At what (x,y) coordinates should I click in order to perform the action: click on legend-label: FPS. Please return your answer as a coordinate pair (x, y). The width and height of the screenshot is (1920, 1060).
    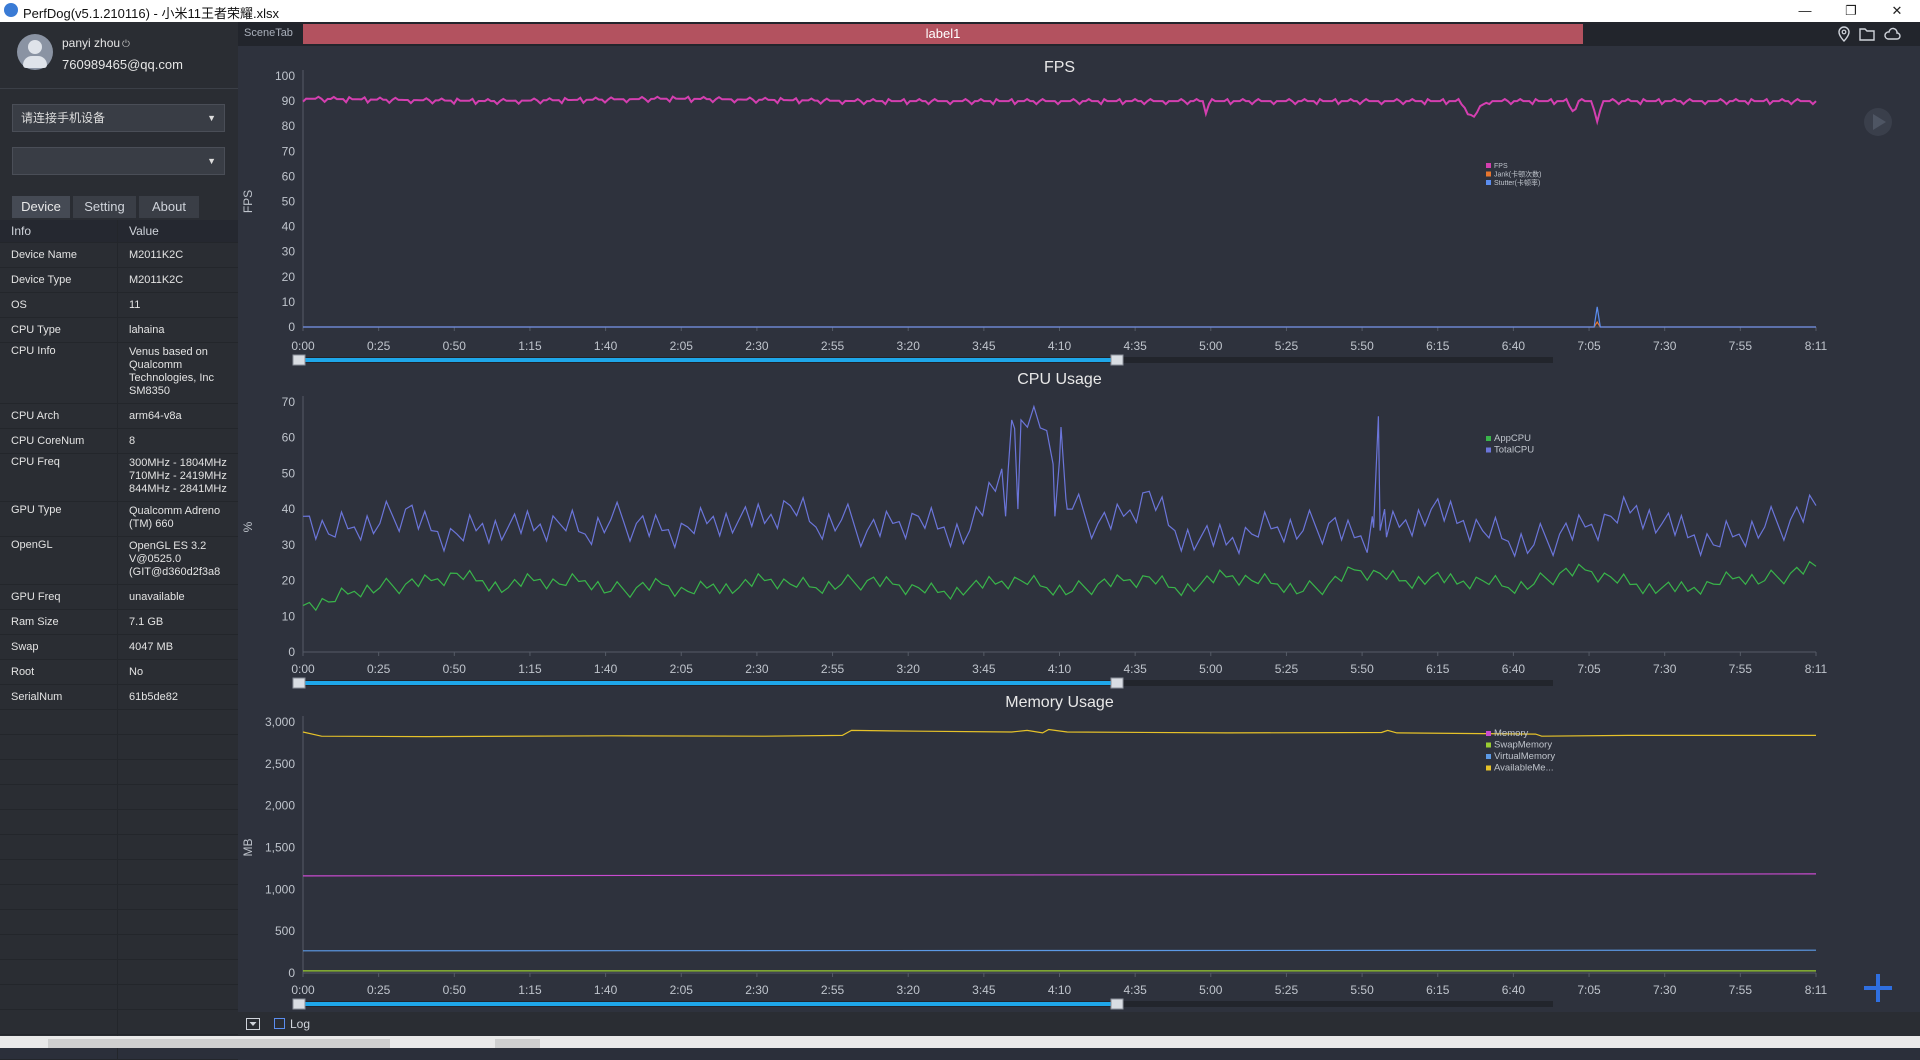
    Looking at the image, I should click on (1501, 166).